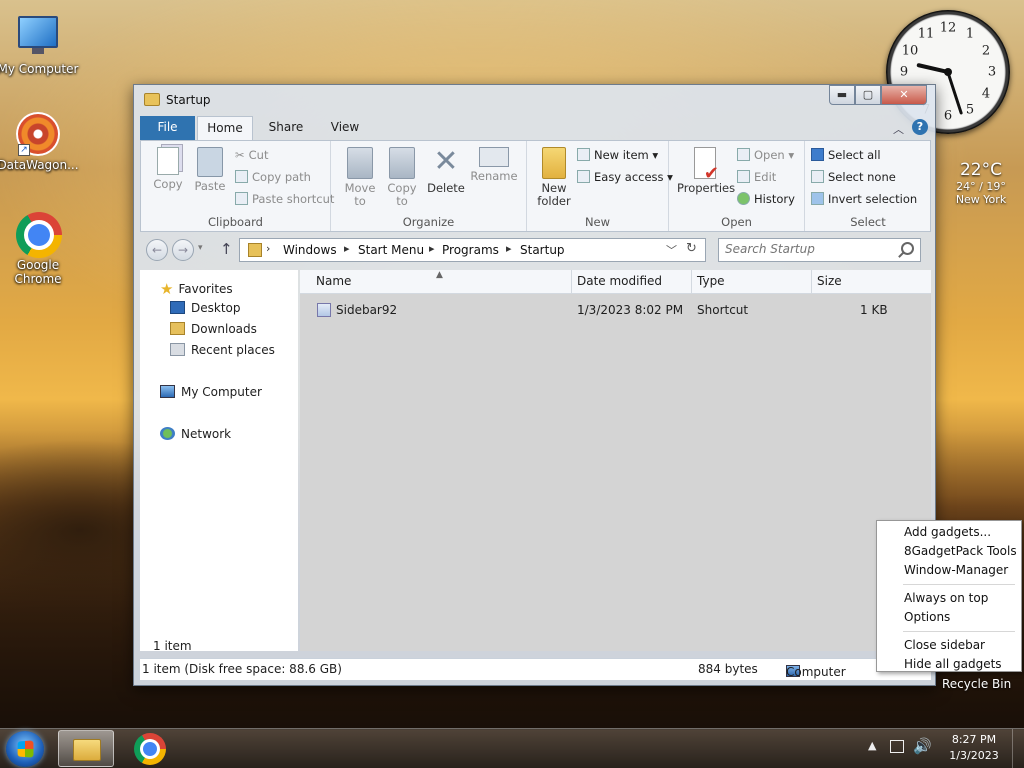 Image resolution: width=1024 pixels, height=768 pixels. I want to click on properties-button: Properties, so click(706, 171).